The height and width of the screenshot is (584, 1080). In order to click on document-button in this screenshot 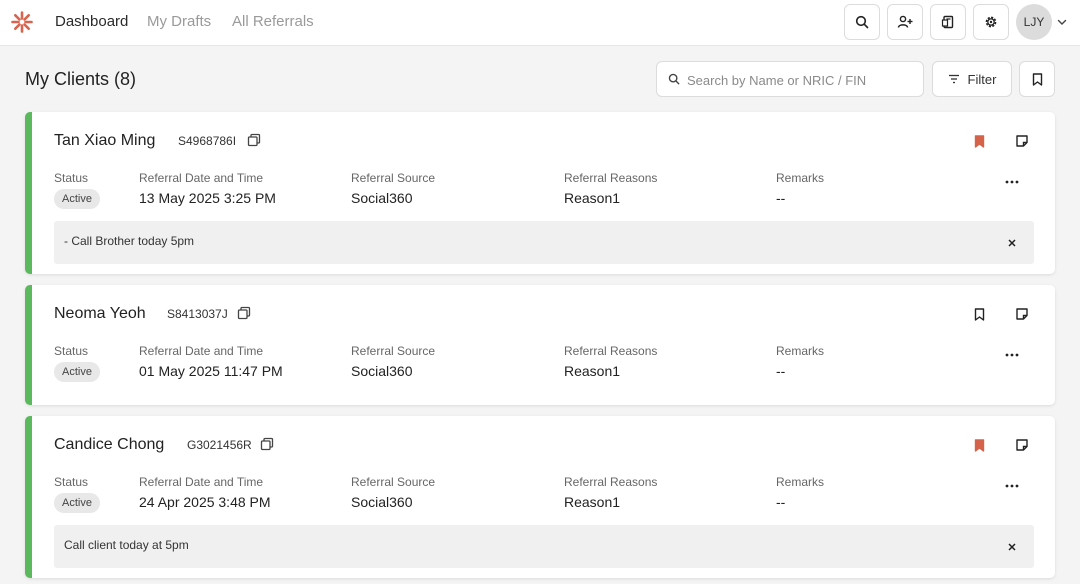, I will do `click(948, 22)`.